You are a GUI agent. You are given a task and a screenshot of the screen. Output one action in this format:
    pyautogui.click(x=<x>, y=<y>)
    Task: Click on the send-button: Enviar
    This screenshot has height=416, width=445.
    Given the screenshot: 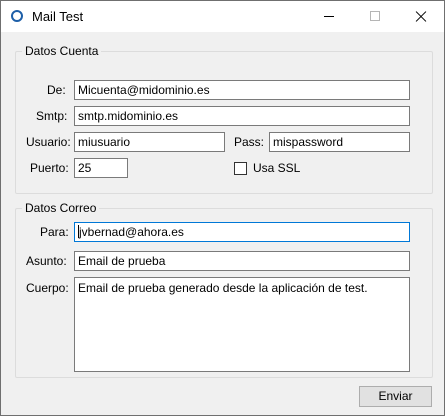 What is the action you would take?
    pyautogui.click(x=395, y=396)
    